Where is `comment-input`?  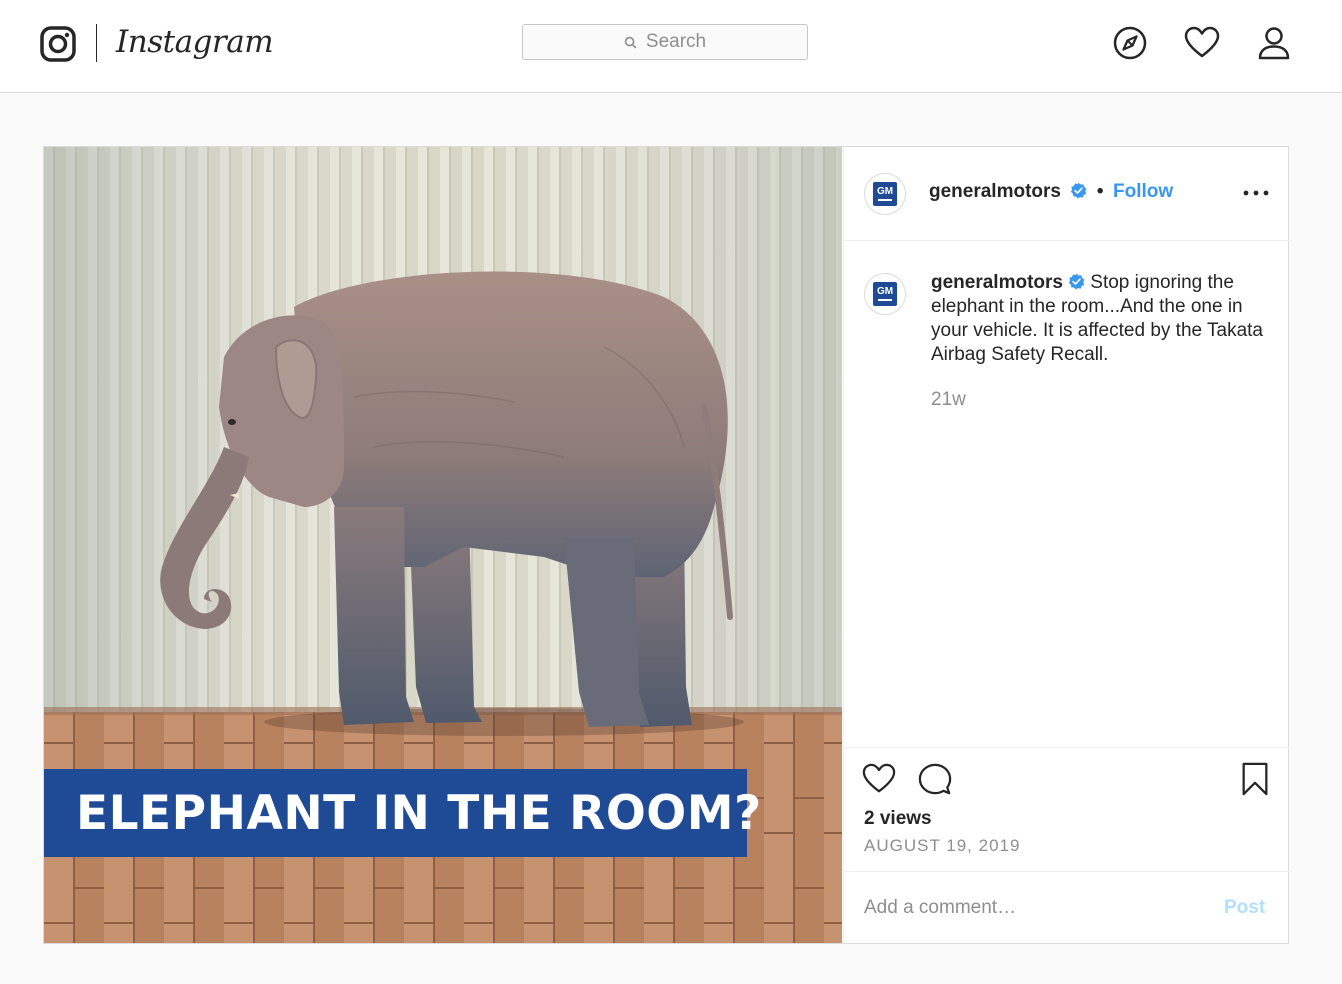
comment-input is located at coordinates (1029, 908).